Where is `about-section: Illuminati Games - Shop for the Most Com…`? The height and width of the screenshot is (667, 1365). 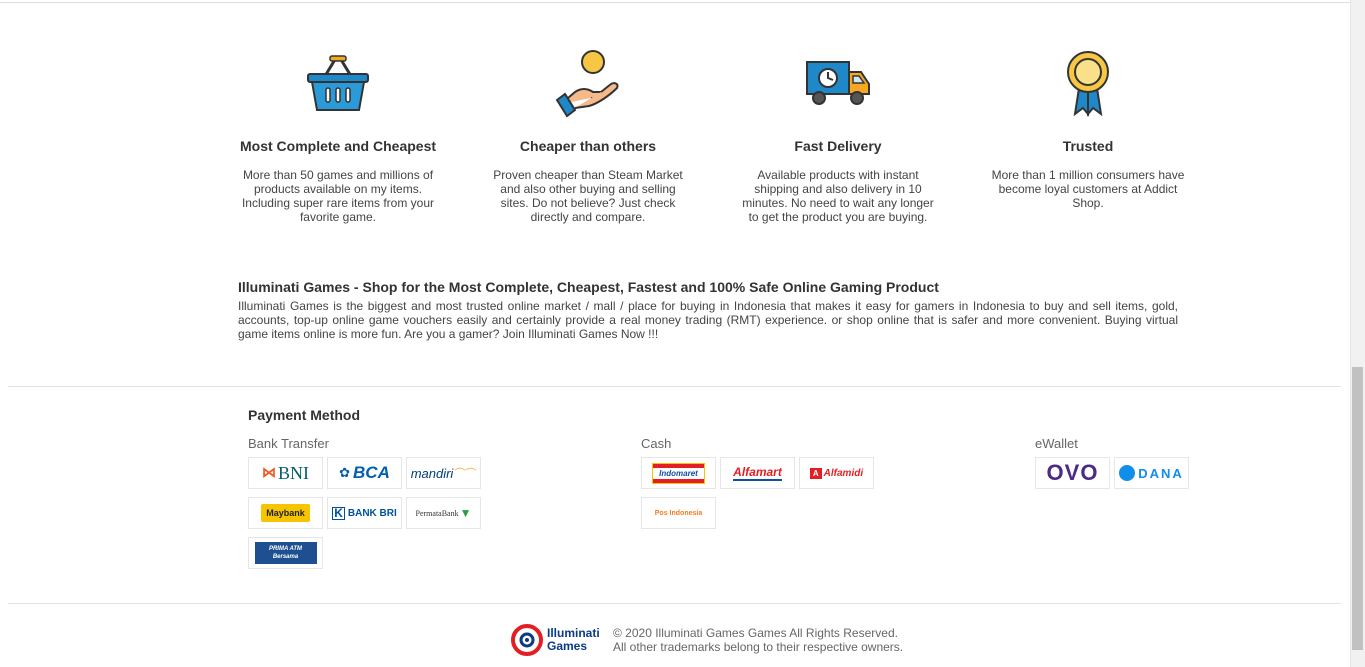 about-section: Illuminati Games - Shop for the Most Com… is located at coordinates (708, 310).